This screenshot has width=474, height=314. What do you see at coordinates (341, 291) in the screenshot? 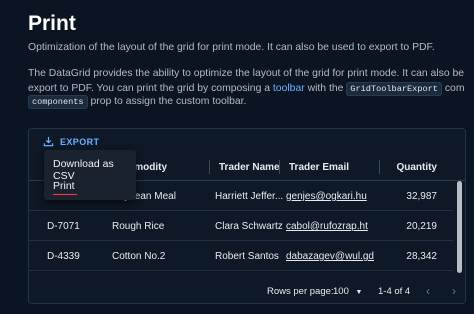
I see `rows-per-page-value: 100` at bounding box center [341, 291].